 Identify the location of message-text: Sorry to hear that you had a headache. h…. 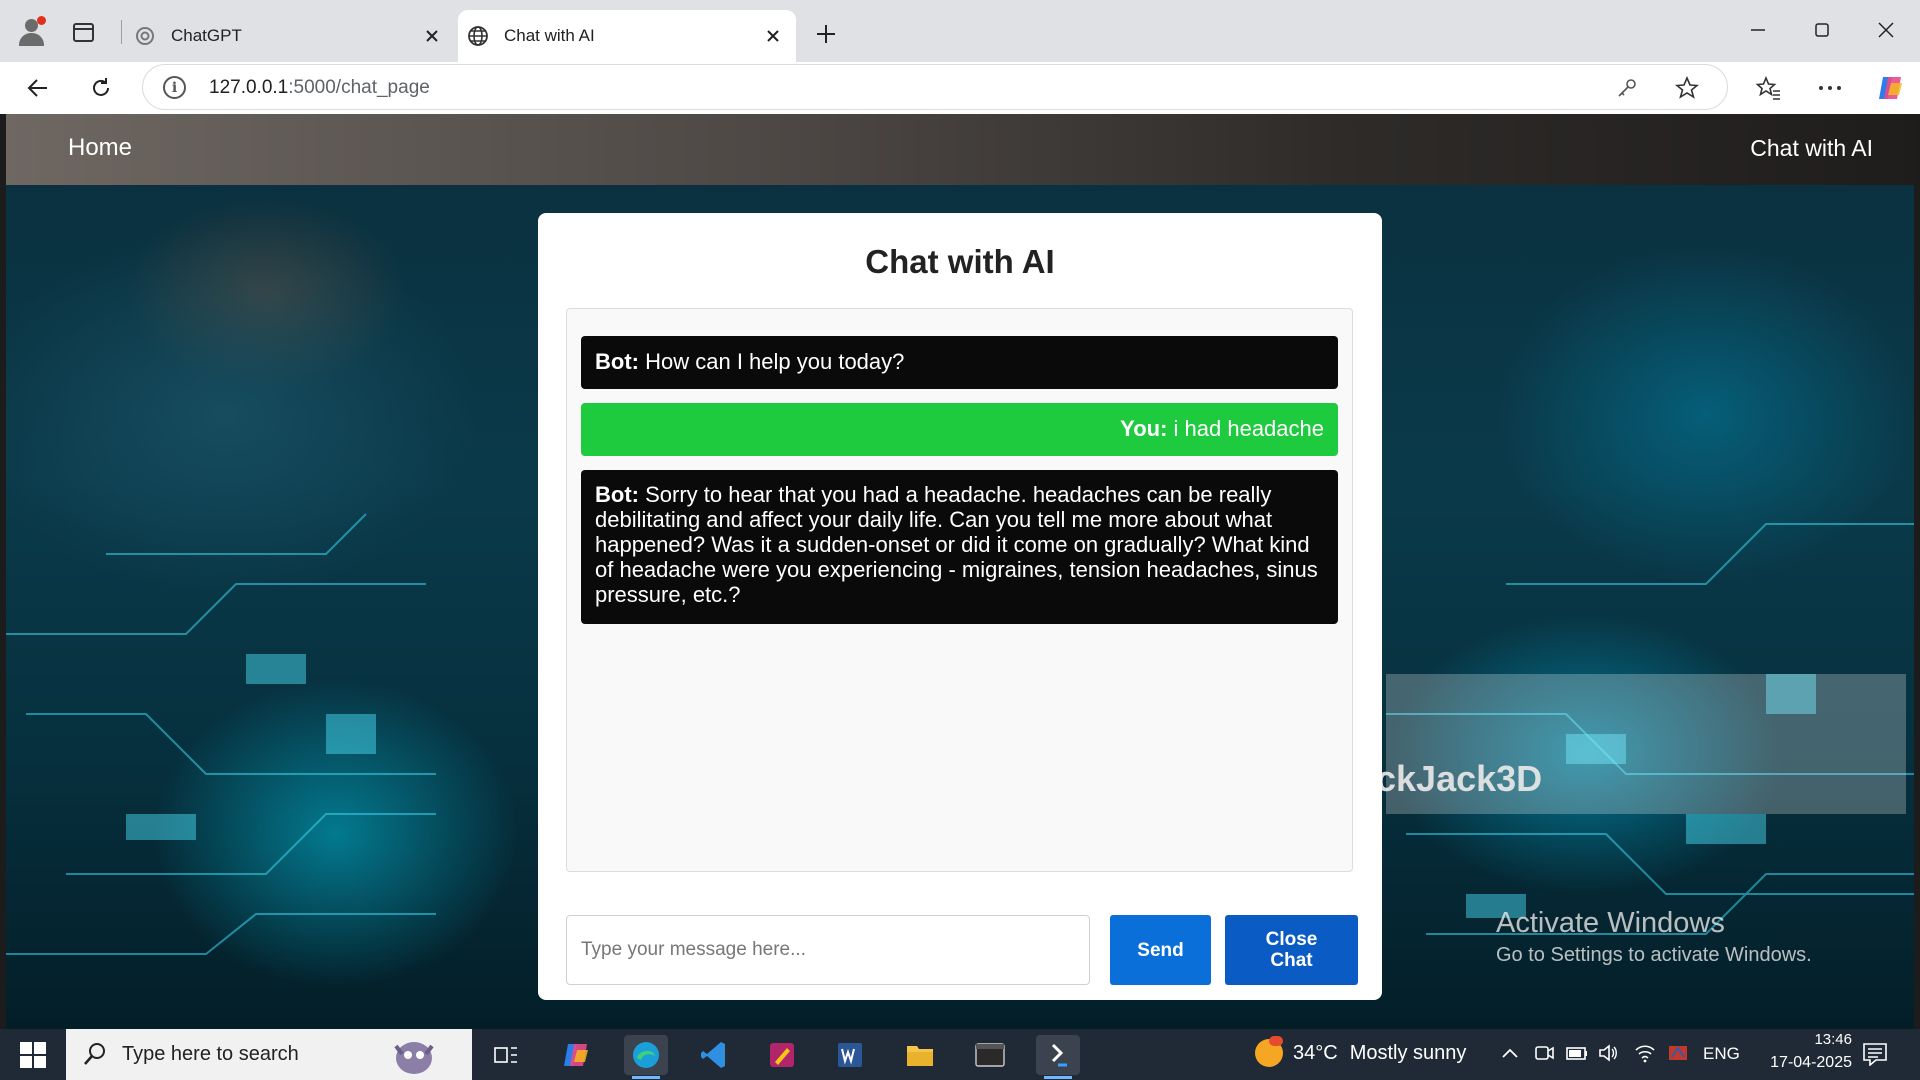
(956, 544).